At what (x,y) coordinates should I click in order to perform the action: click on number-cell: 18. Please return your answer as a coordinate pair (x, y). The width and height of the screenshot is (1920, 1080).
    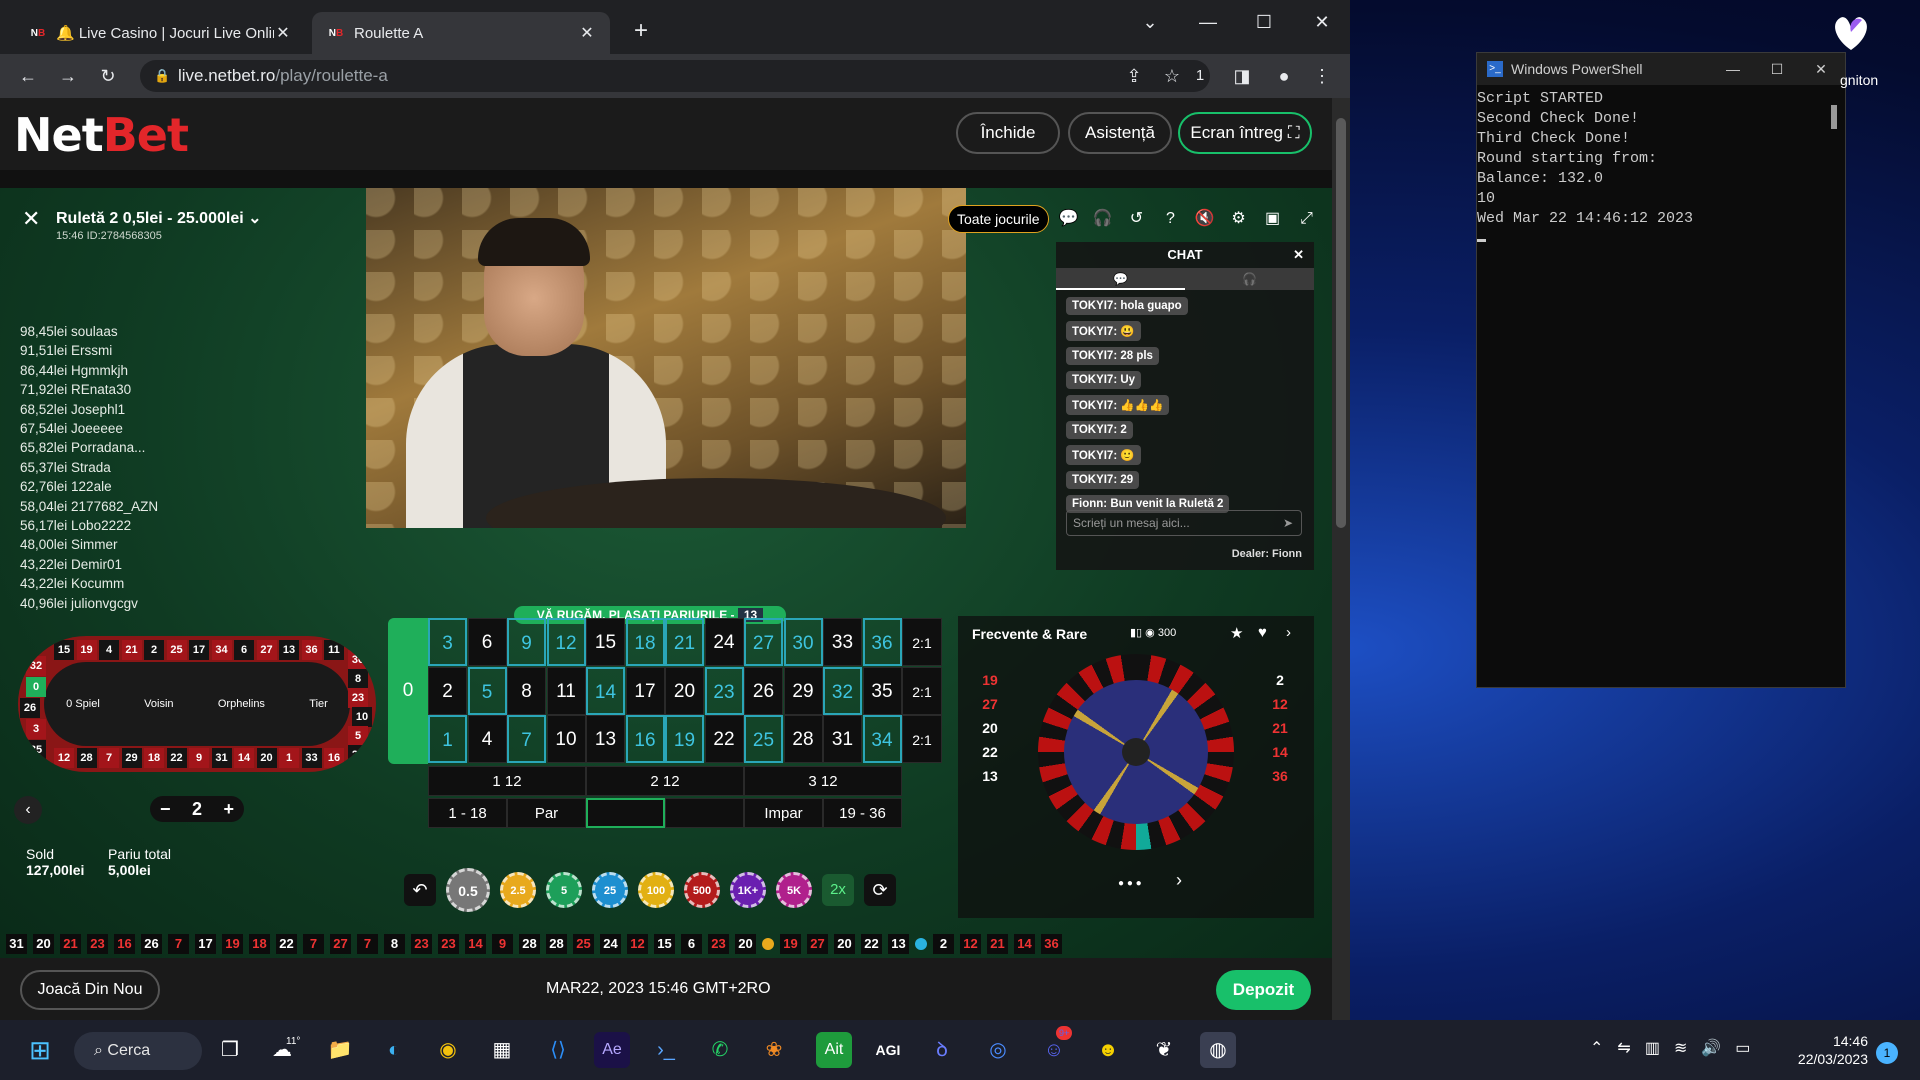
    Looking at the image, I should click on (645, 642).